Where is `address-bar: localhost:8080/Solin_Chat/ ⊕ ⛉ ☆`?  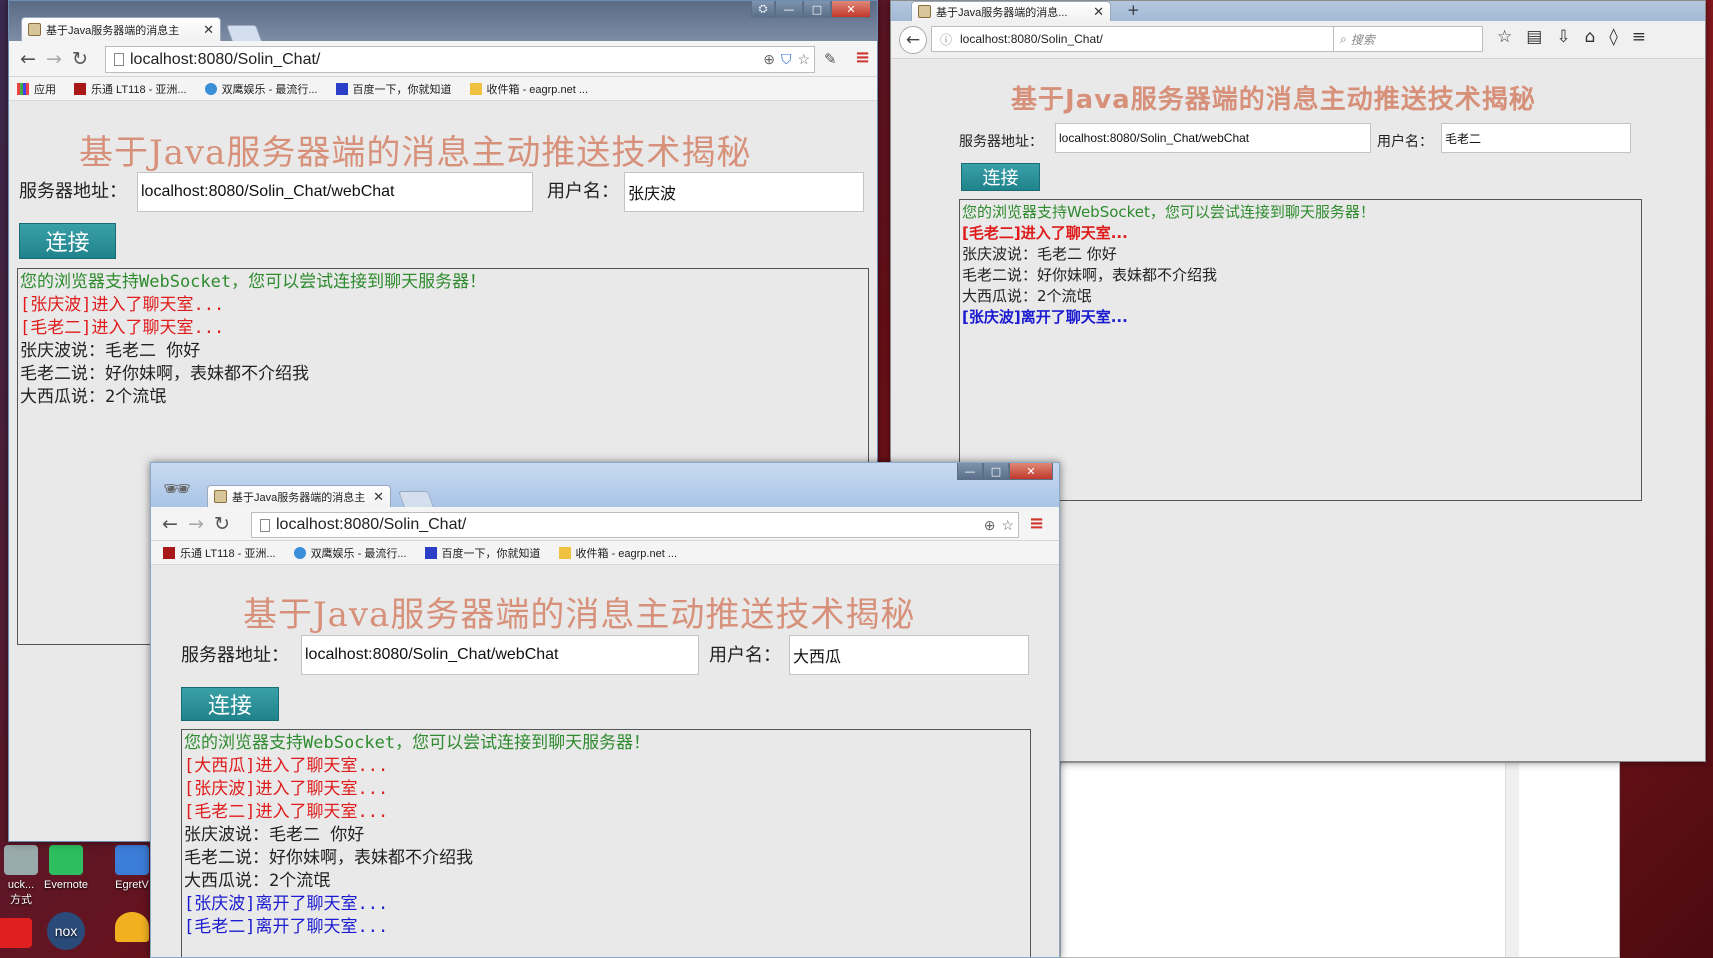
address-bar: localhost:8080/Solin_Chat/ ⊕ ⛉ ☆ is located at coordinates (460, 59).